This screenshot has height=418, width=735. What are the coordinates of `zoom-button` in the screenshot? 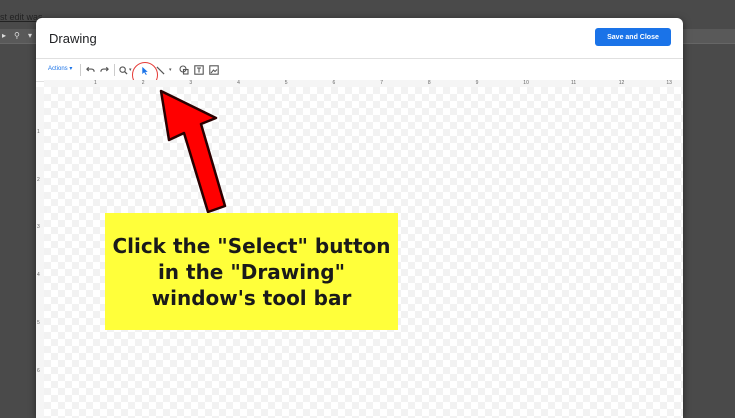 It's located at (123, 70).